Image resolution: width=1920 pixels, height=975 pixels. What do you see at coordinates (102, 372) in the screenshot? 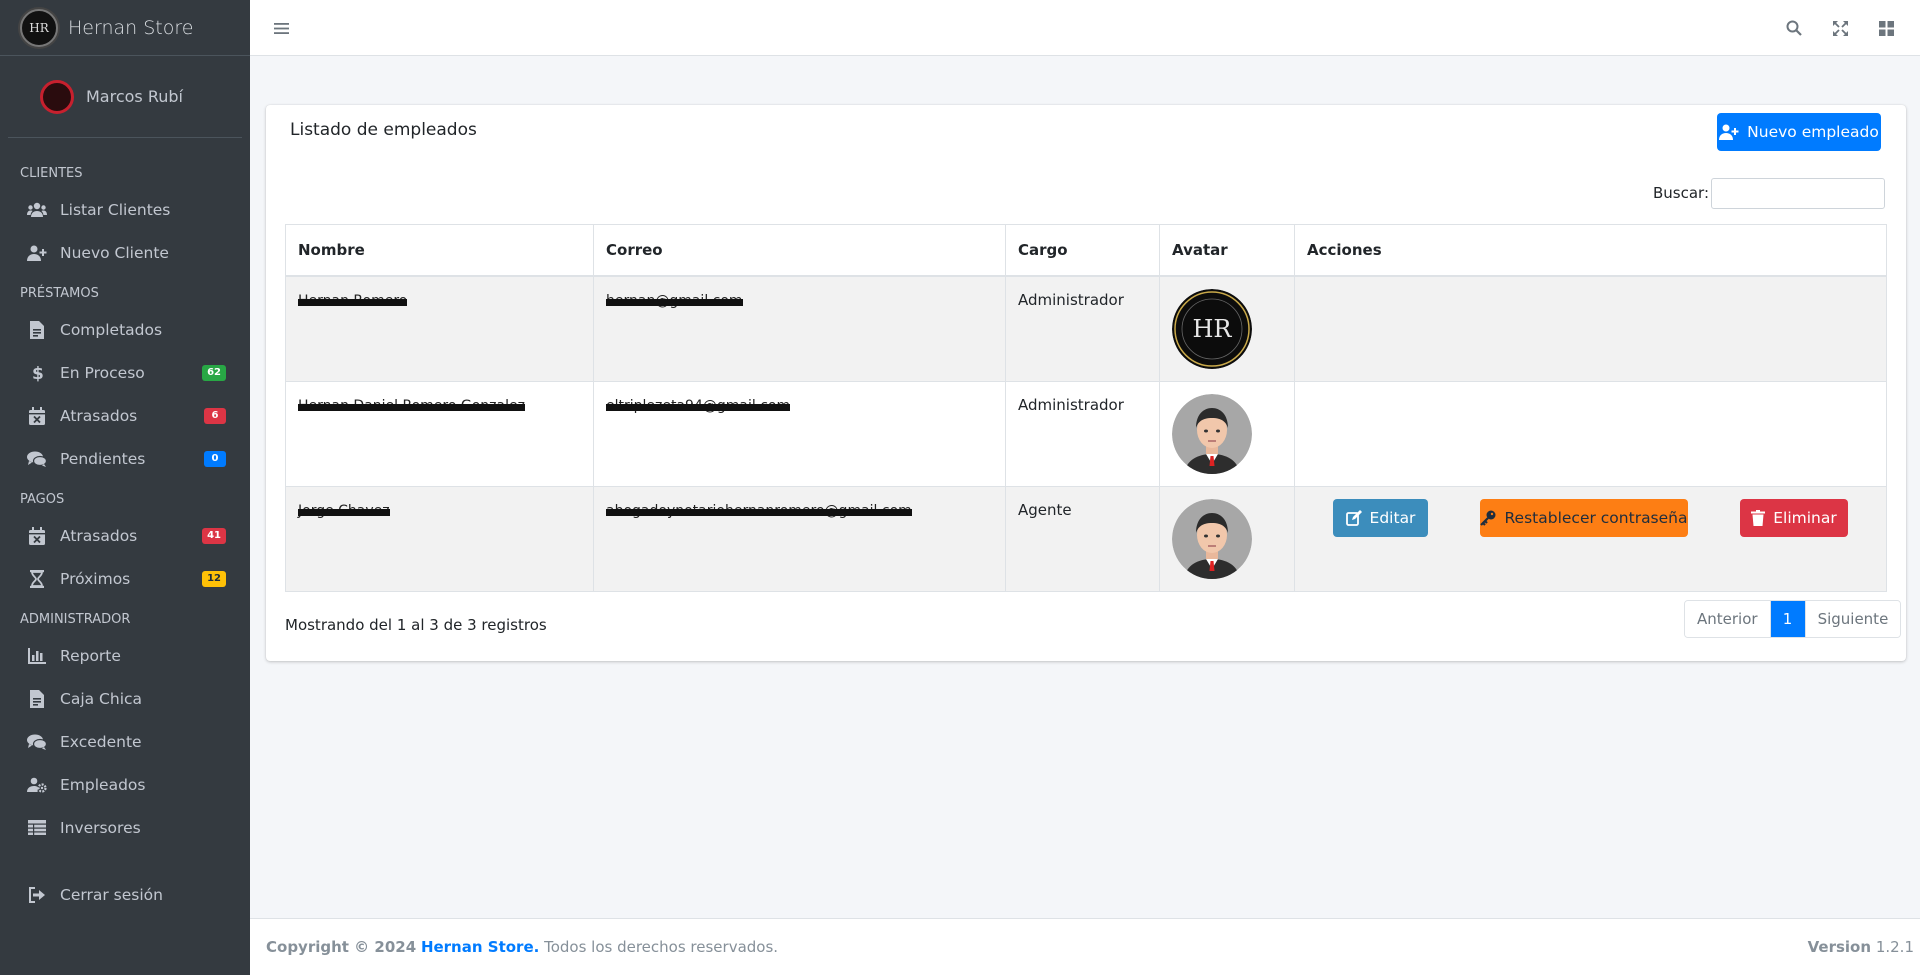
I see `sidebar-item-label: En Proceso` at bounding box center [102, 372].